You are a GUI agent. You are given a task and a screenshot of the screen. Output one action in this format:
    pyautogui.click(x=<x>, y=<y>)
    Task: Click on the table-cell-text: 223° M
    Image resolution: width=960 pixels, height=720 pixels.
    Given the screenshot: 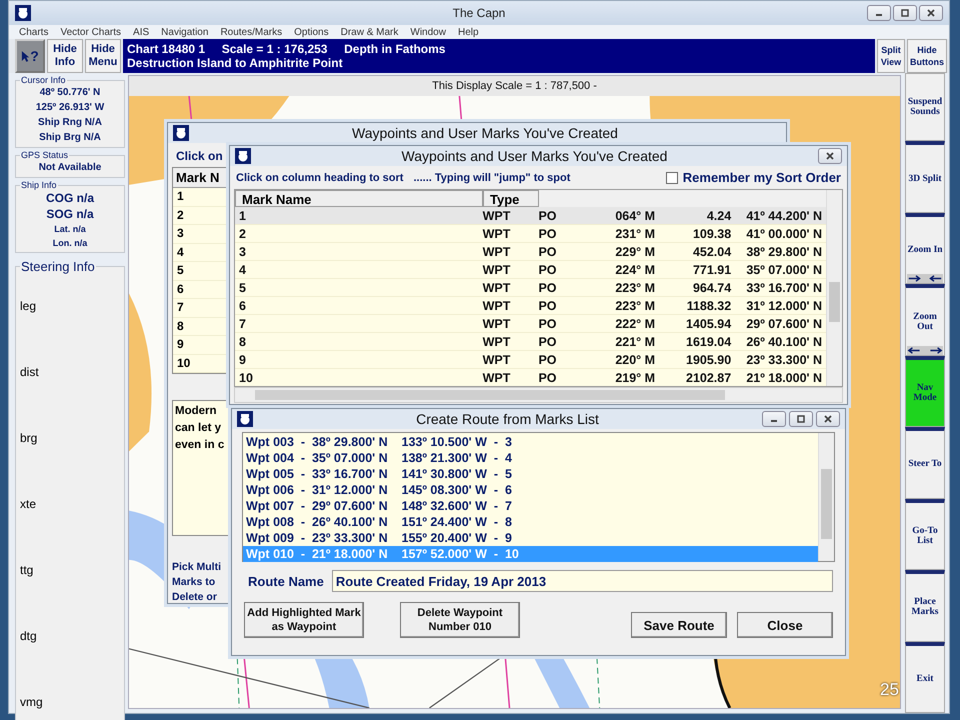 What is the action you would take?
    pyautogui.click(x=635, y=305)
    